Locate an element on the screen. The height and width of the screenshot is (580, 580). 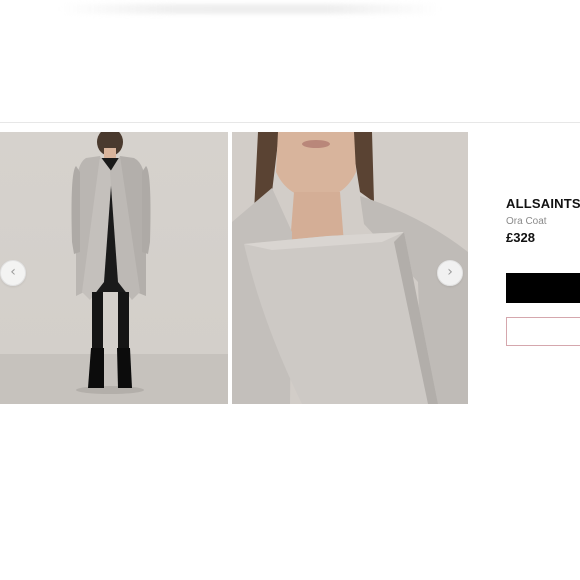
carousel-next-button: › is located at coordinates (450, 273).